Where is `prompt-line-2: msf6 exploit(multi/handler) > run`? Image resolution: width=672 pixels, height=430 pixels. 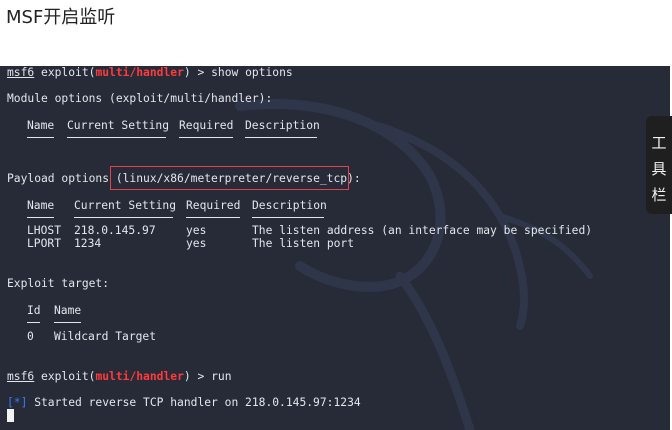 prompt-line-2: msf6 exploit(multi/handler) > run is located at coordinates (119, 377).